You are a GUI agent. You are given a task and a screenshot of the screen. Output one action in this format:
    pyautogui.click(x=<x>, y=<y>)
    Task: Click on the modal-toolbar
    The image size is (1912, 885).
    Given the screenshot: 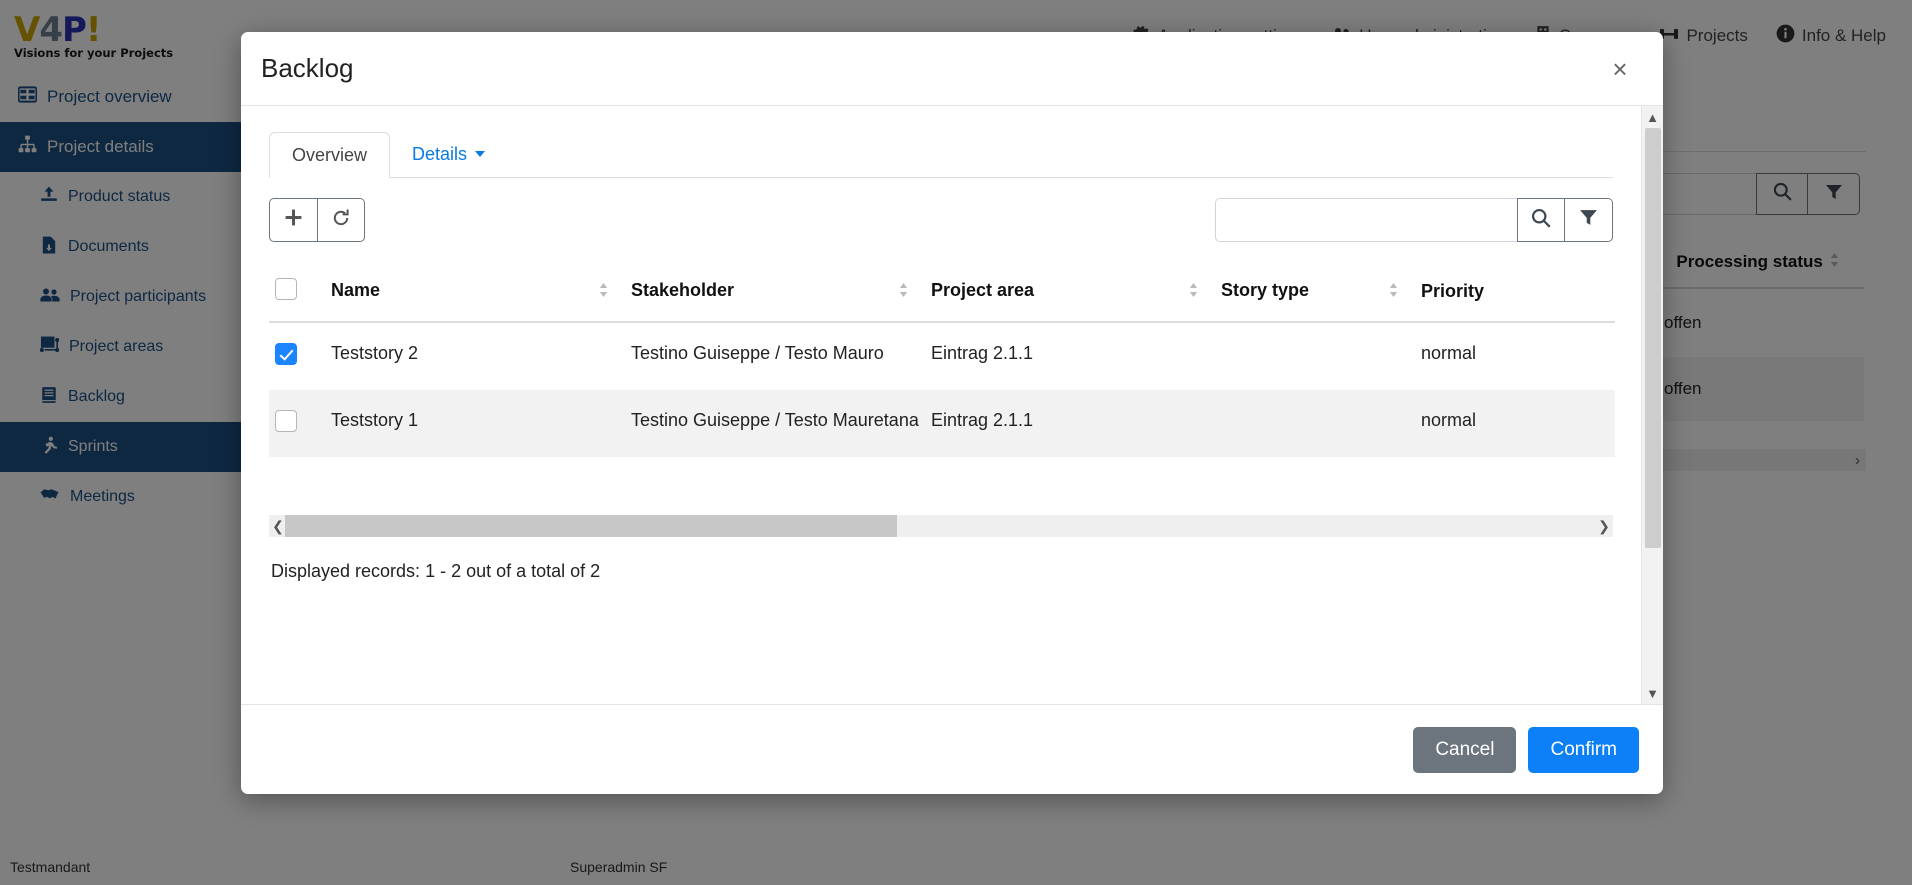 What is the action you would take?
    pyautogui.click(x=941, y=220)
    